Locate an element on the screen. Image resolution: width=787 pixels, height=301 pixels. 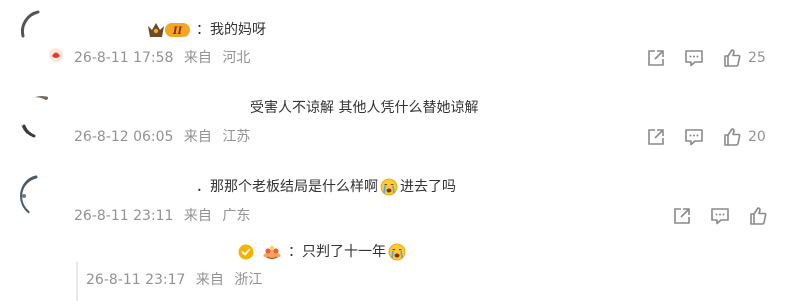
comment-content: 受害人不谅解 其他人凭什么替她谅解 is located at coordinates (364, 108).